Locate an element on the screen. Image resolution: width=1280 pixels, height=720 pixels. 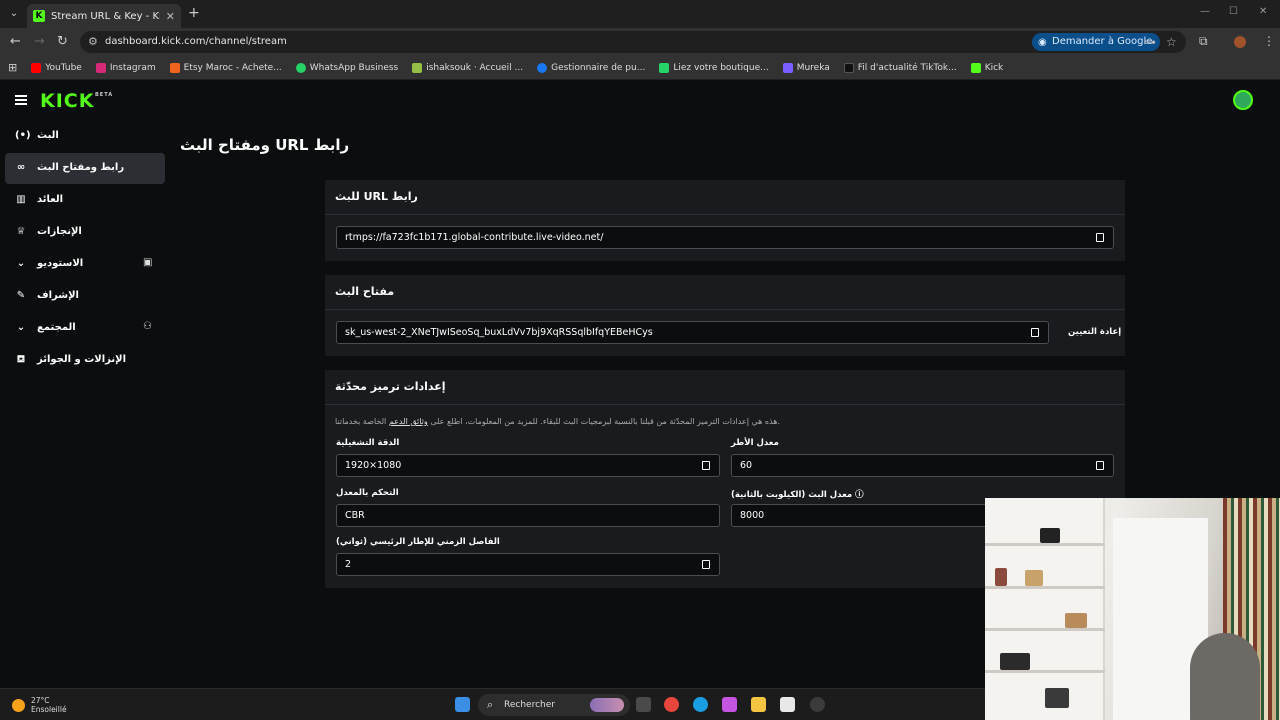
sidebar-item-achievements: ♕ الإنجازات is located at coordinates (85, 232).